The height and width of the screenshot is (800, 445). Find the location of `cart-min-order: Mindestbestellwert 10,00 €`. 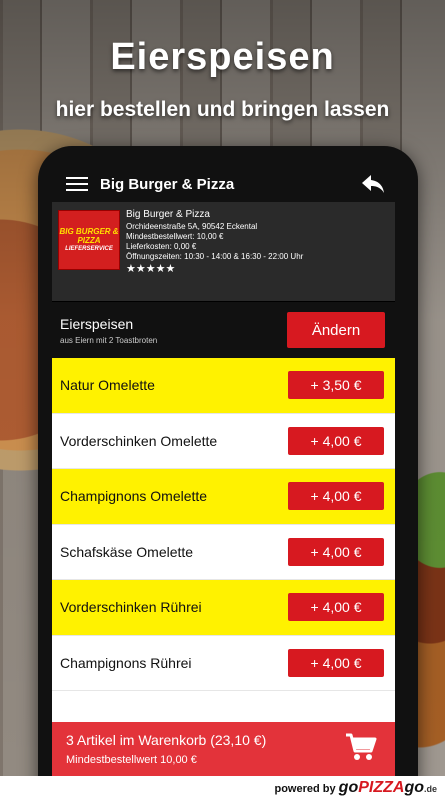

cart-min-order: Mindestbestellwert 10,00 € is located at coordinates (131, 760).